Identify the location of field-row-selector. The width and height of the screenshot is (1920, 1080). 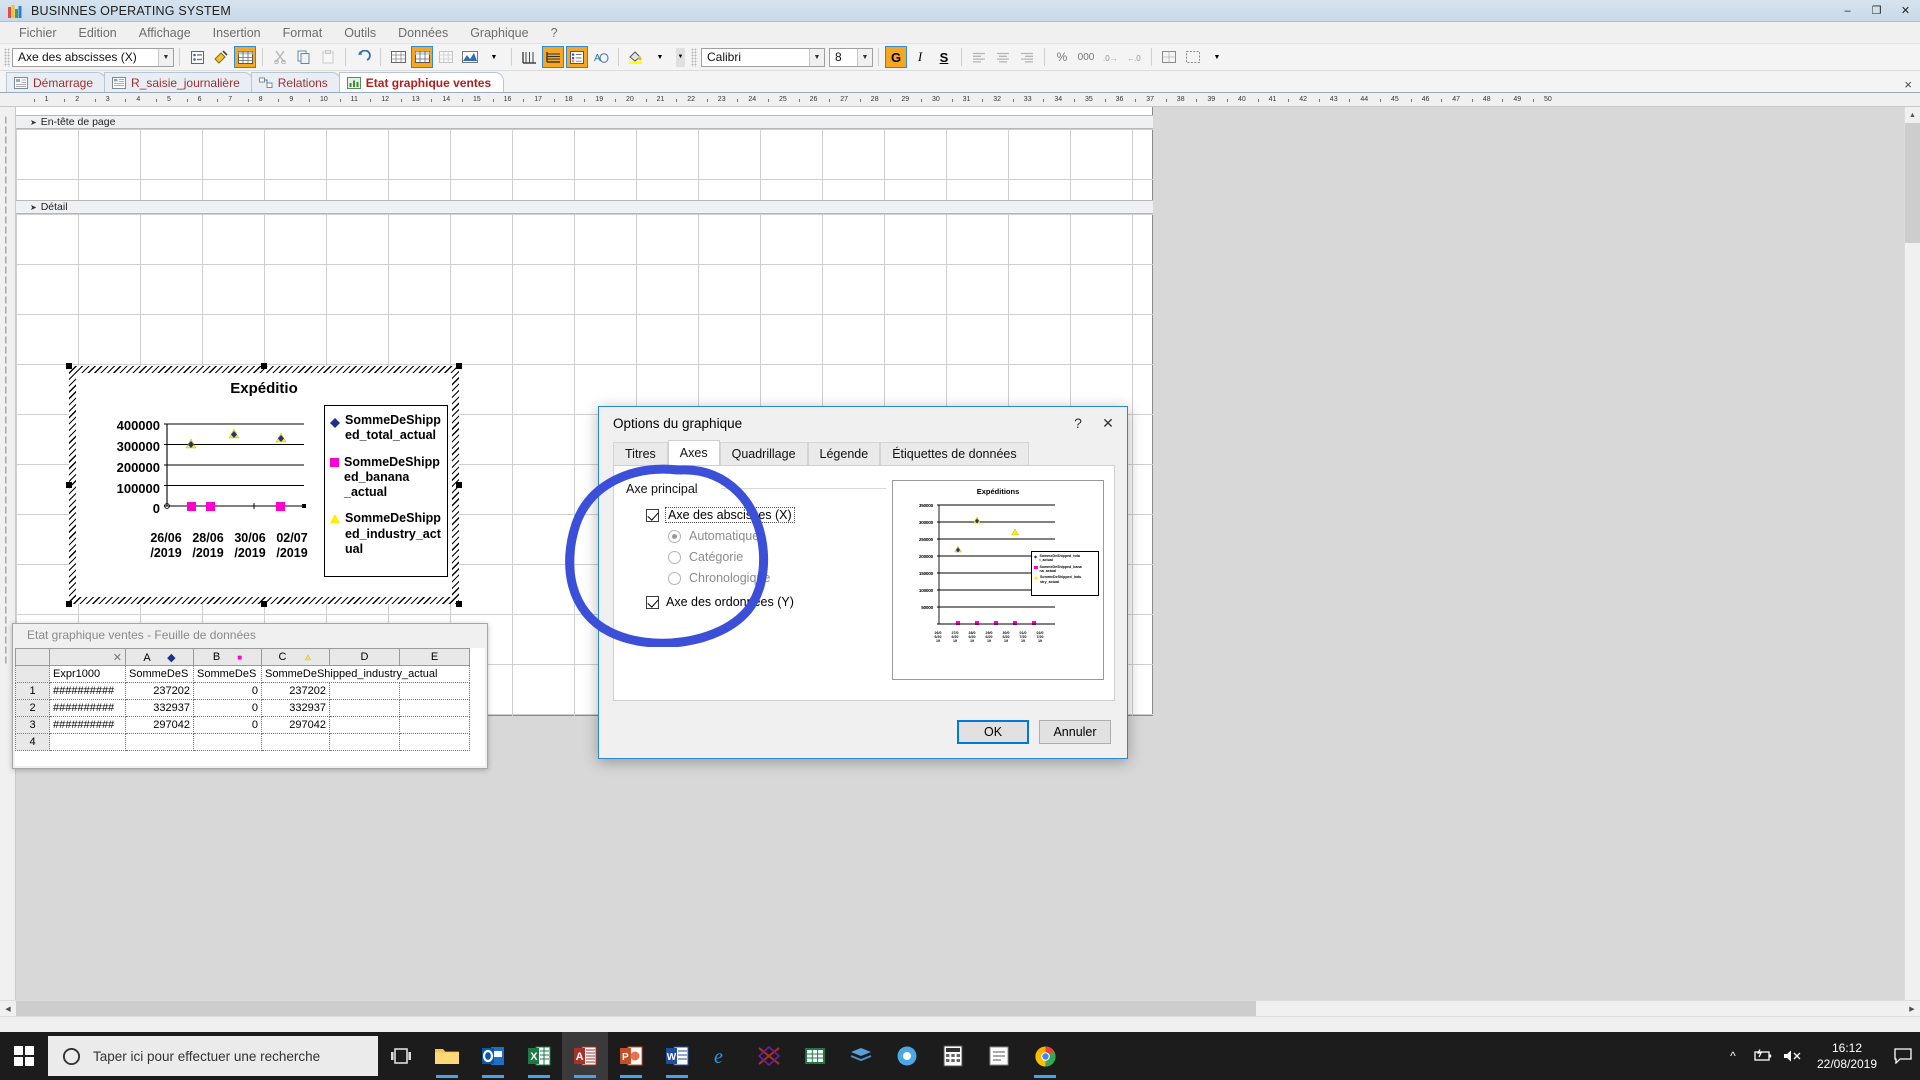
(32, 674).